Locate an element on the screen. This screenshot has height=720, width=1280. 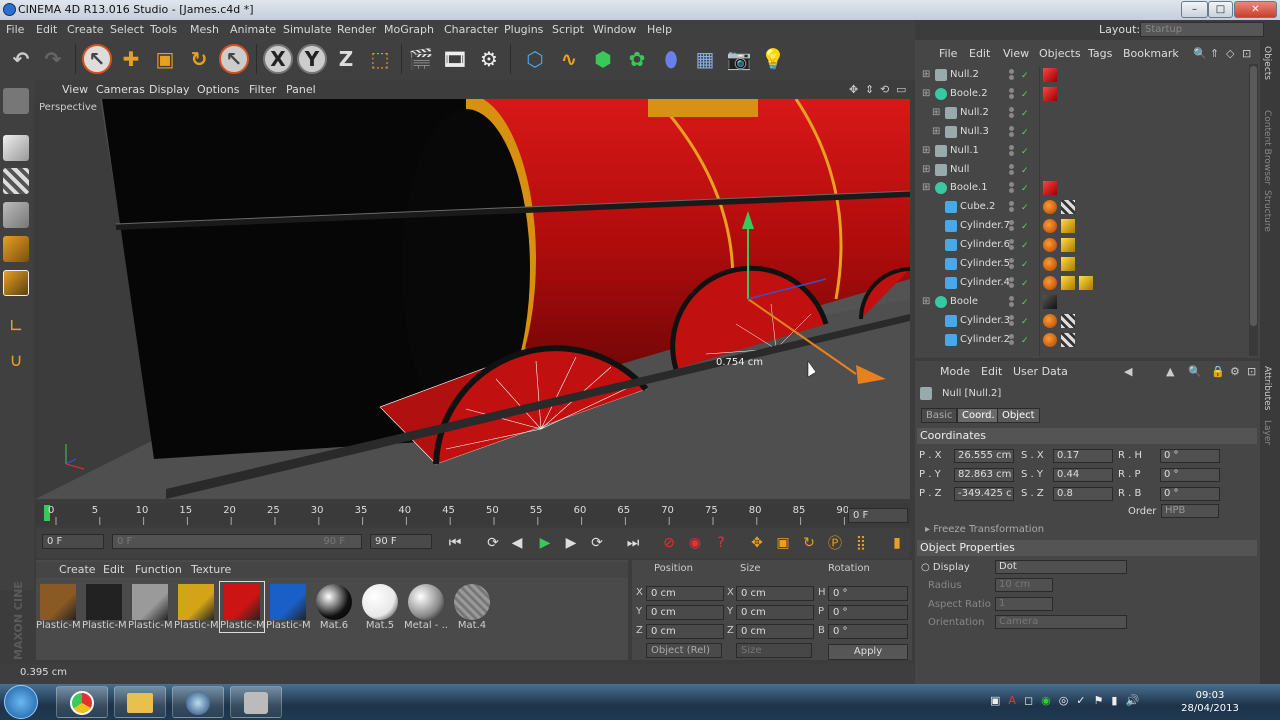
object-row: Cylinder.2 ✓ is located at coordinates (1082, 340).